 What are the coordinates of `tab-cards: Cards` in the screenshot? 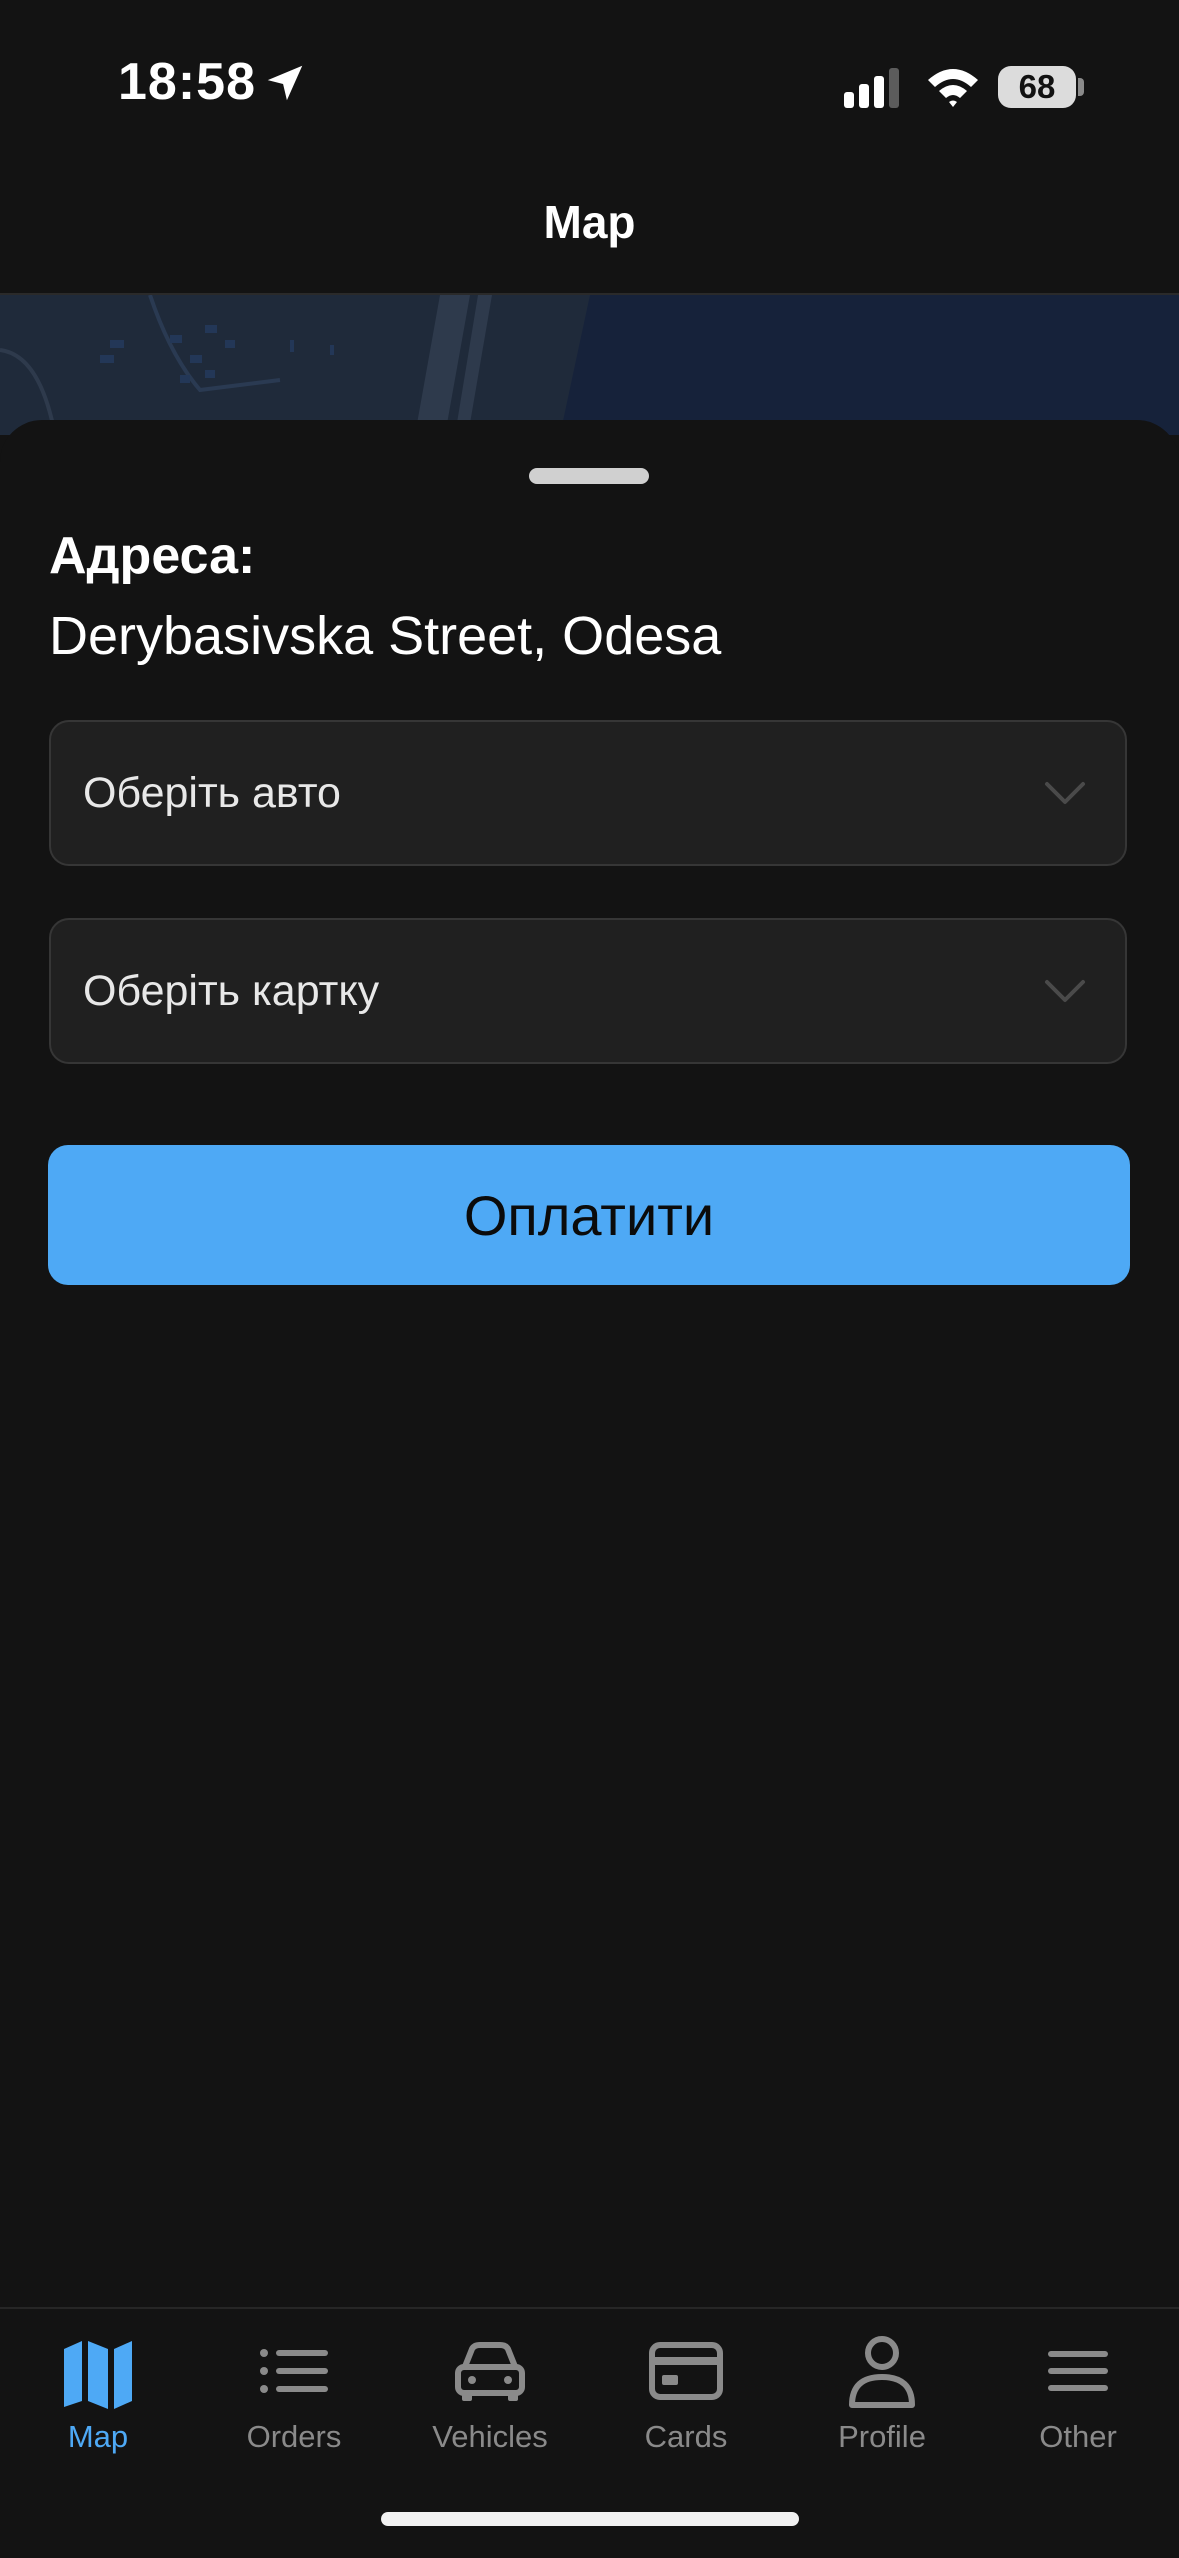 It's located at (686, 2389).